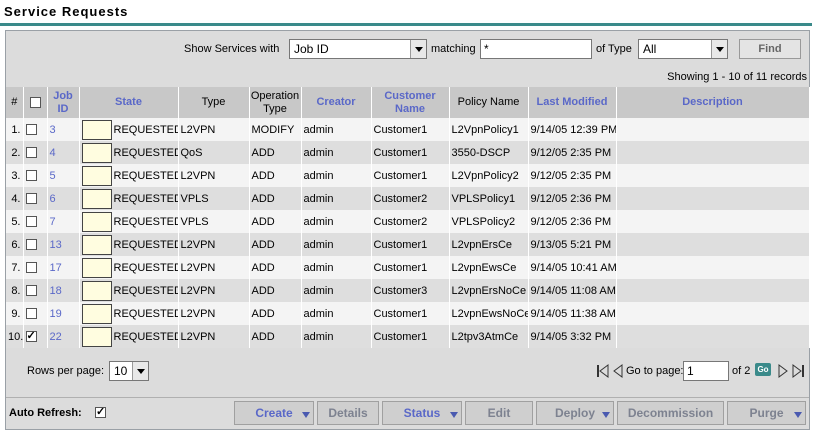 The width and height of the screenshot is (825, 435). What do you see at coordinates (575, 413) in the screenshot?
I see `deploy-button: Deploy` at bounding box center [575, 413].